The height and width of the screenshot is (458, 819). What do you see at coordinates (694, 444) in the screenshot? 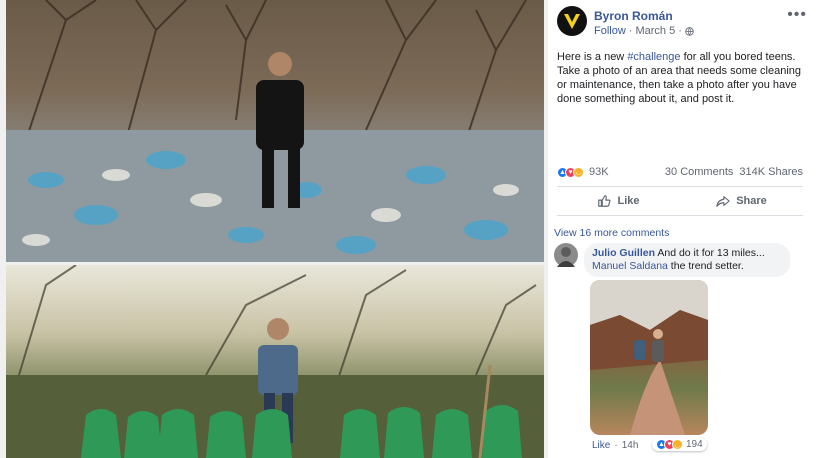
I see `comment-reaction-count: 194` at bounding box center [694, 444].